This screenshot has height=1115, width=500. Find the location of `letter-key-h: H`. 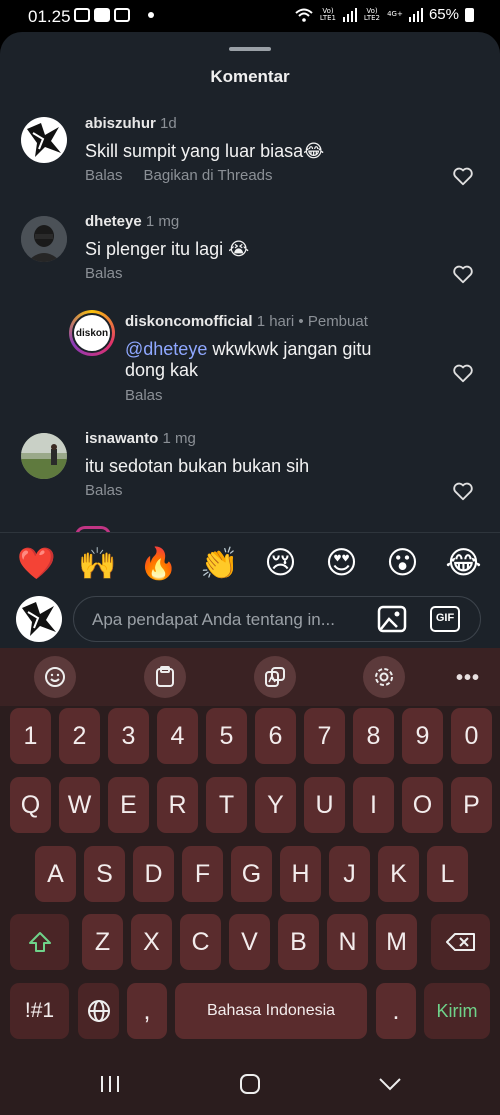

letter-key-h: H is located at coordinates (300, 874).